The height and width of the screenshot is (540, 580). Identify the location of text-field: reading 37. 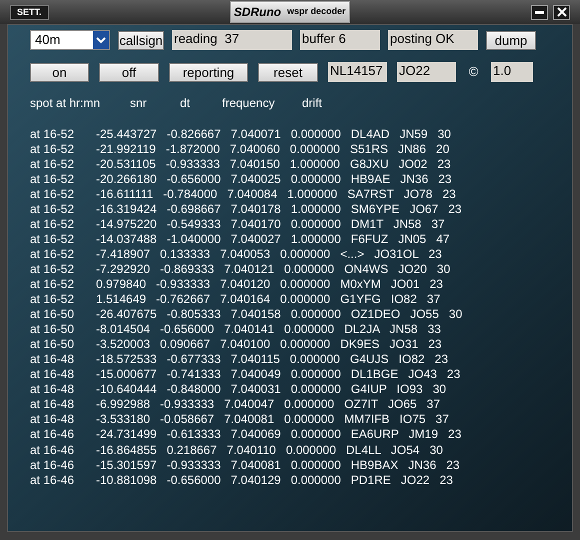
(232, 40).